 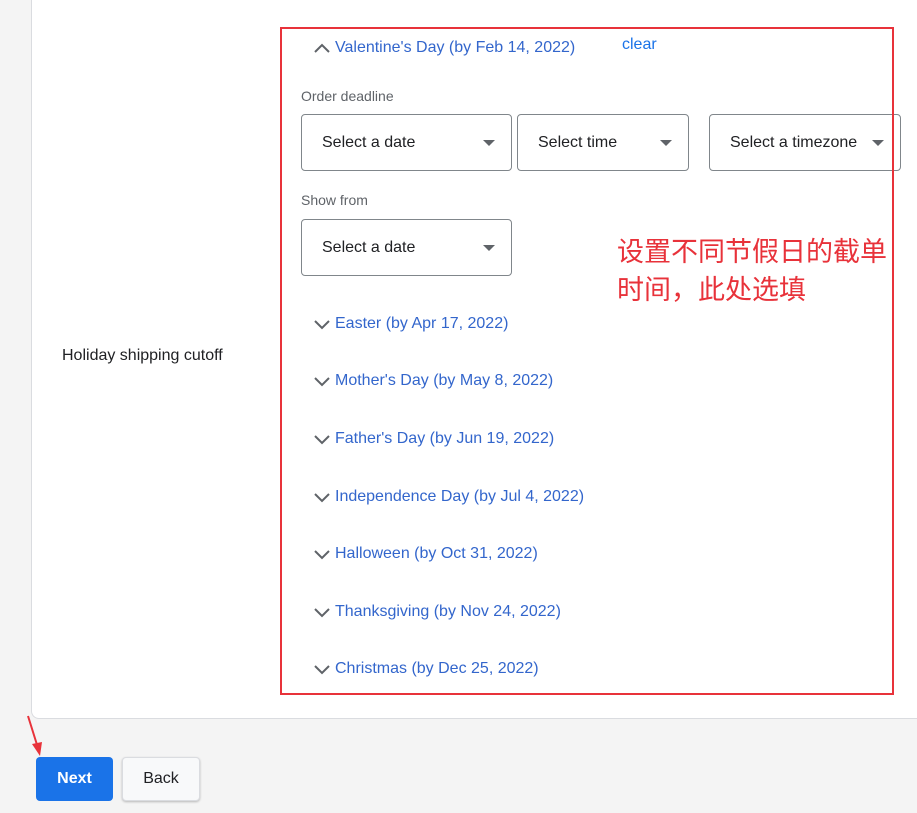 What do you see at coordinates (437, 668) in the screenshot?
I see `holiday-label: Christmas (by Dec 25, 2022)` at bounding box center [437, 668].